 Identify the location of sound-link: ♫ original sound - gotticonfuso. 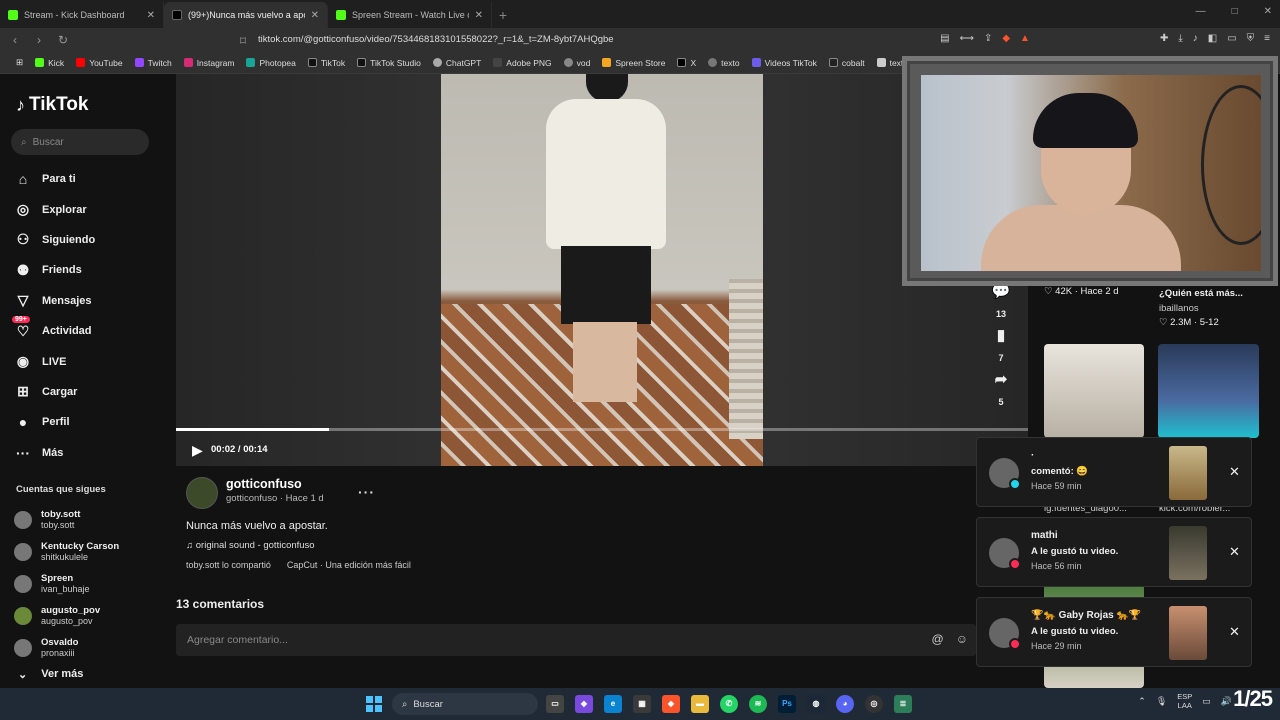
(250, 545).